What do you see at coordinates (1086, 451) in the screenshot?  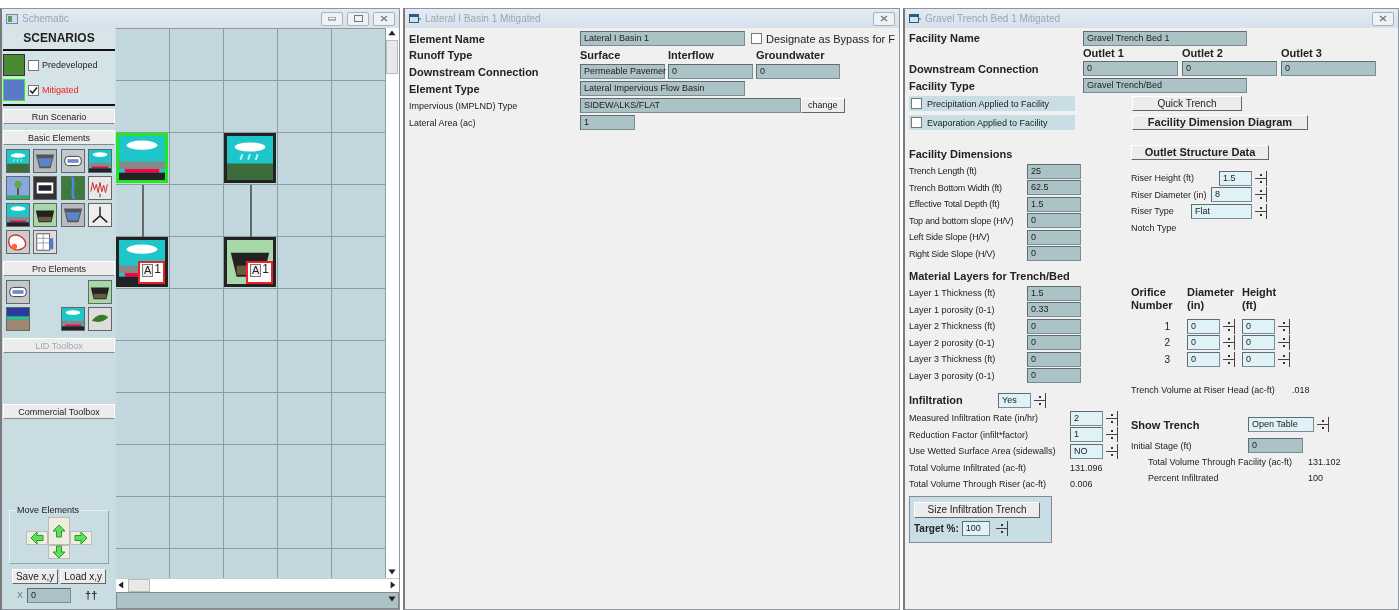 I see `infiltration-field: NO` at bounding box center [1086, 451].